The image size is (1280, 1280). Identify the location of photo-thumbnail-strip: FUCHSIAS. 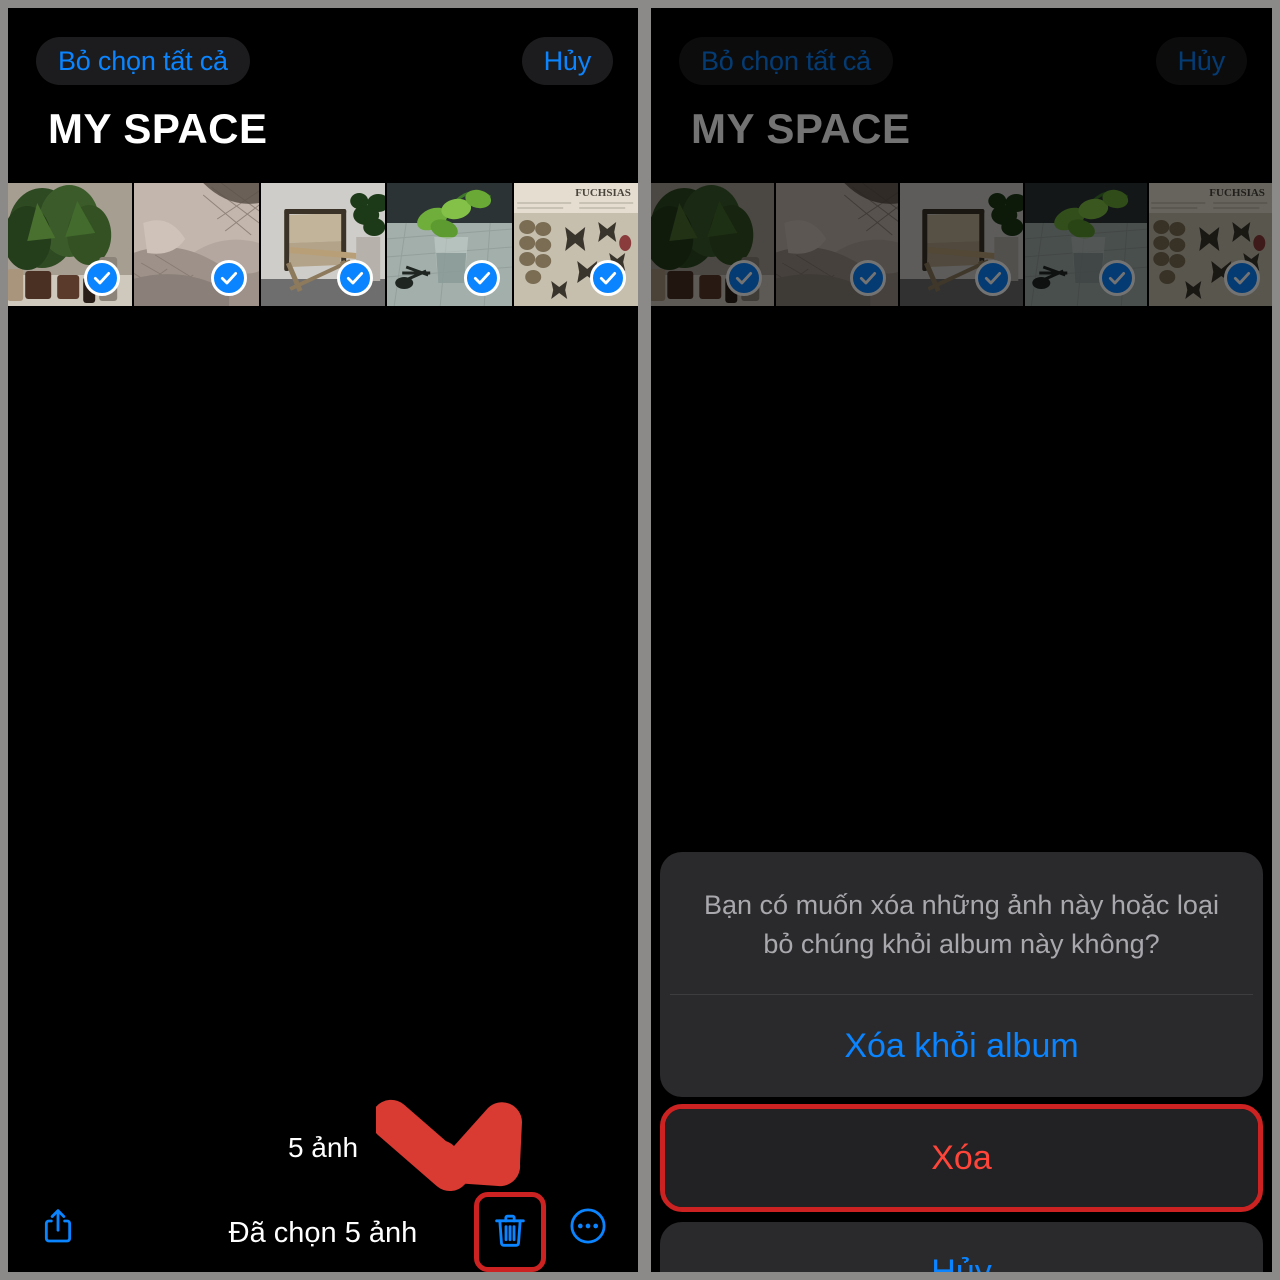
(323, 244).